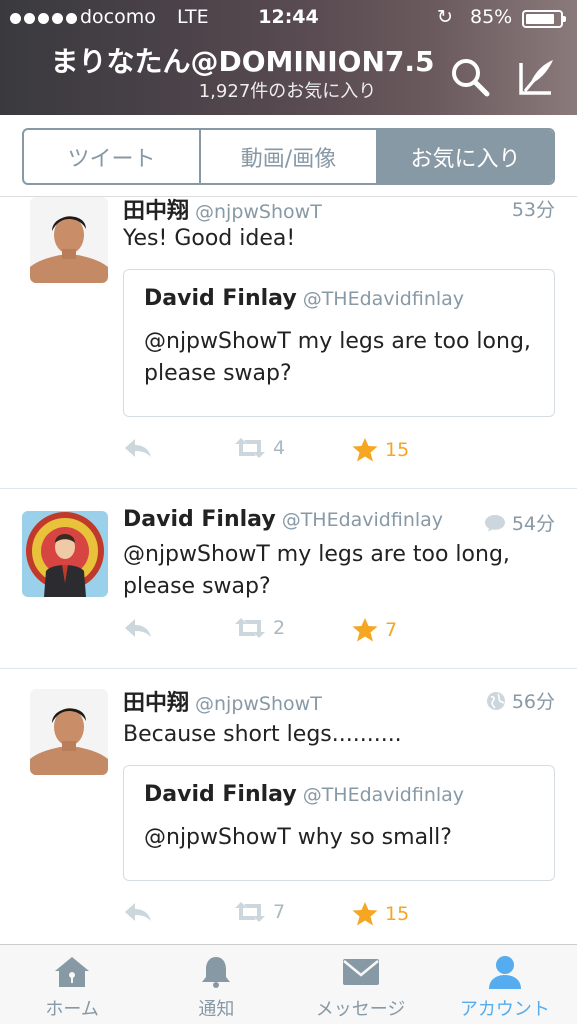 This screenshot has height=1024, width=577. What do you see at coordinates (72, 1009) in the screenshot?
I see `tab-home-label: ホーム` at bounding box center [72, 1009].